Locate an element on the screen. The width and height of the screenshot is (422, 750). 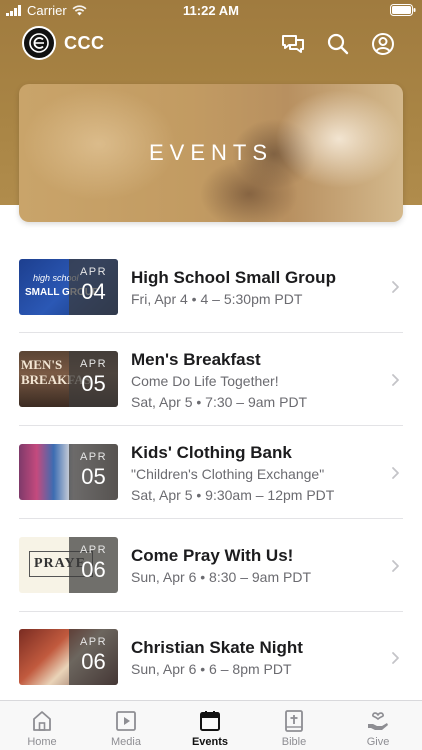
nav-bar: CCC is located at coordinates (211, 44).